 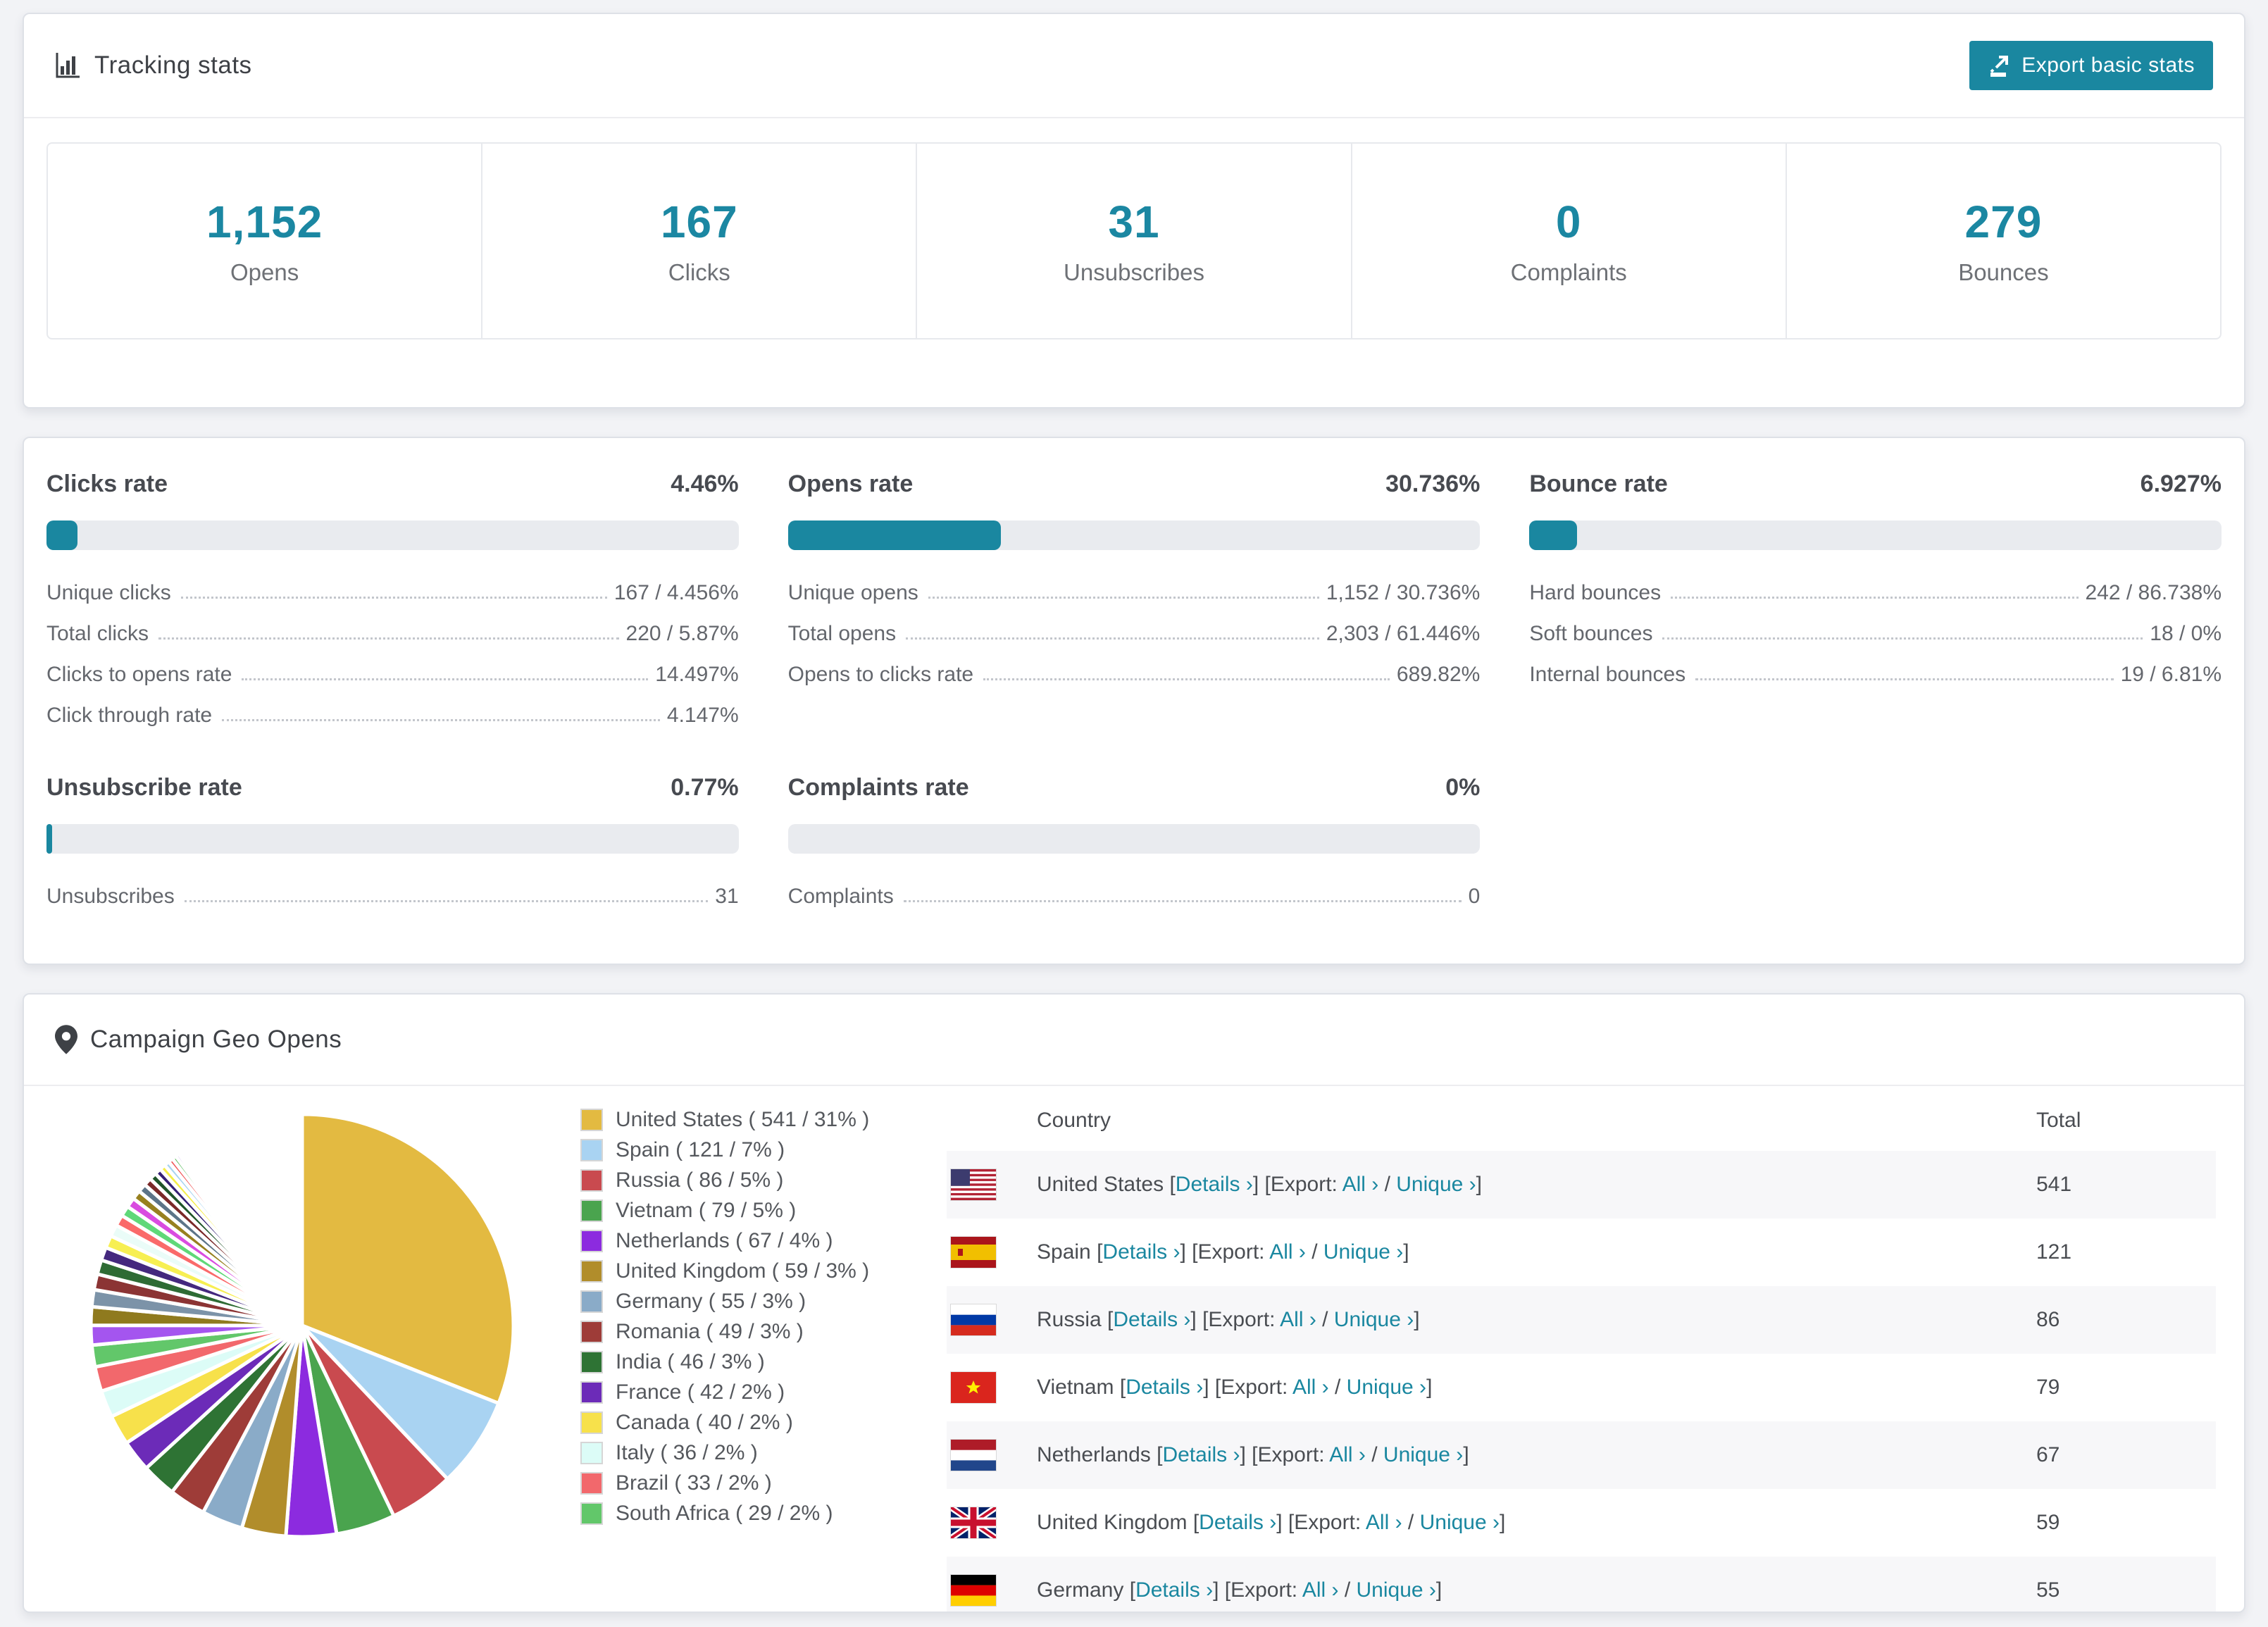 I want to click on total-value: 121, so click(x=2054, y=1252).